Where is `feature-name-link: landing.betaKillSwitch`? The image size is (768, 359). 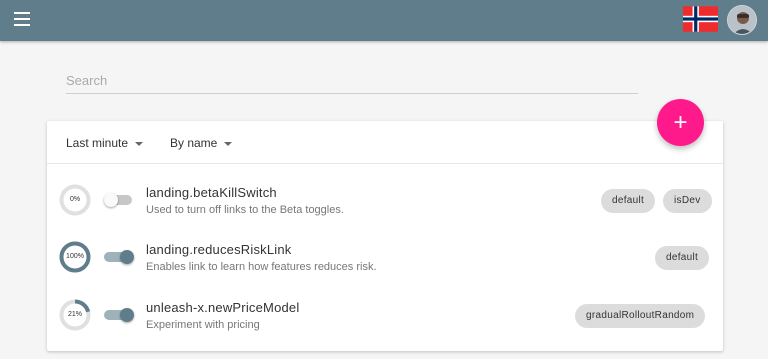 feature-name-link: landing.betaKillSwitch is located at coordinates (211, 192).